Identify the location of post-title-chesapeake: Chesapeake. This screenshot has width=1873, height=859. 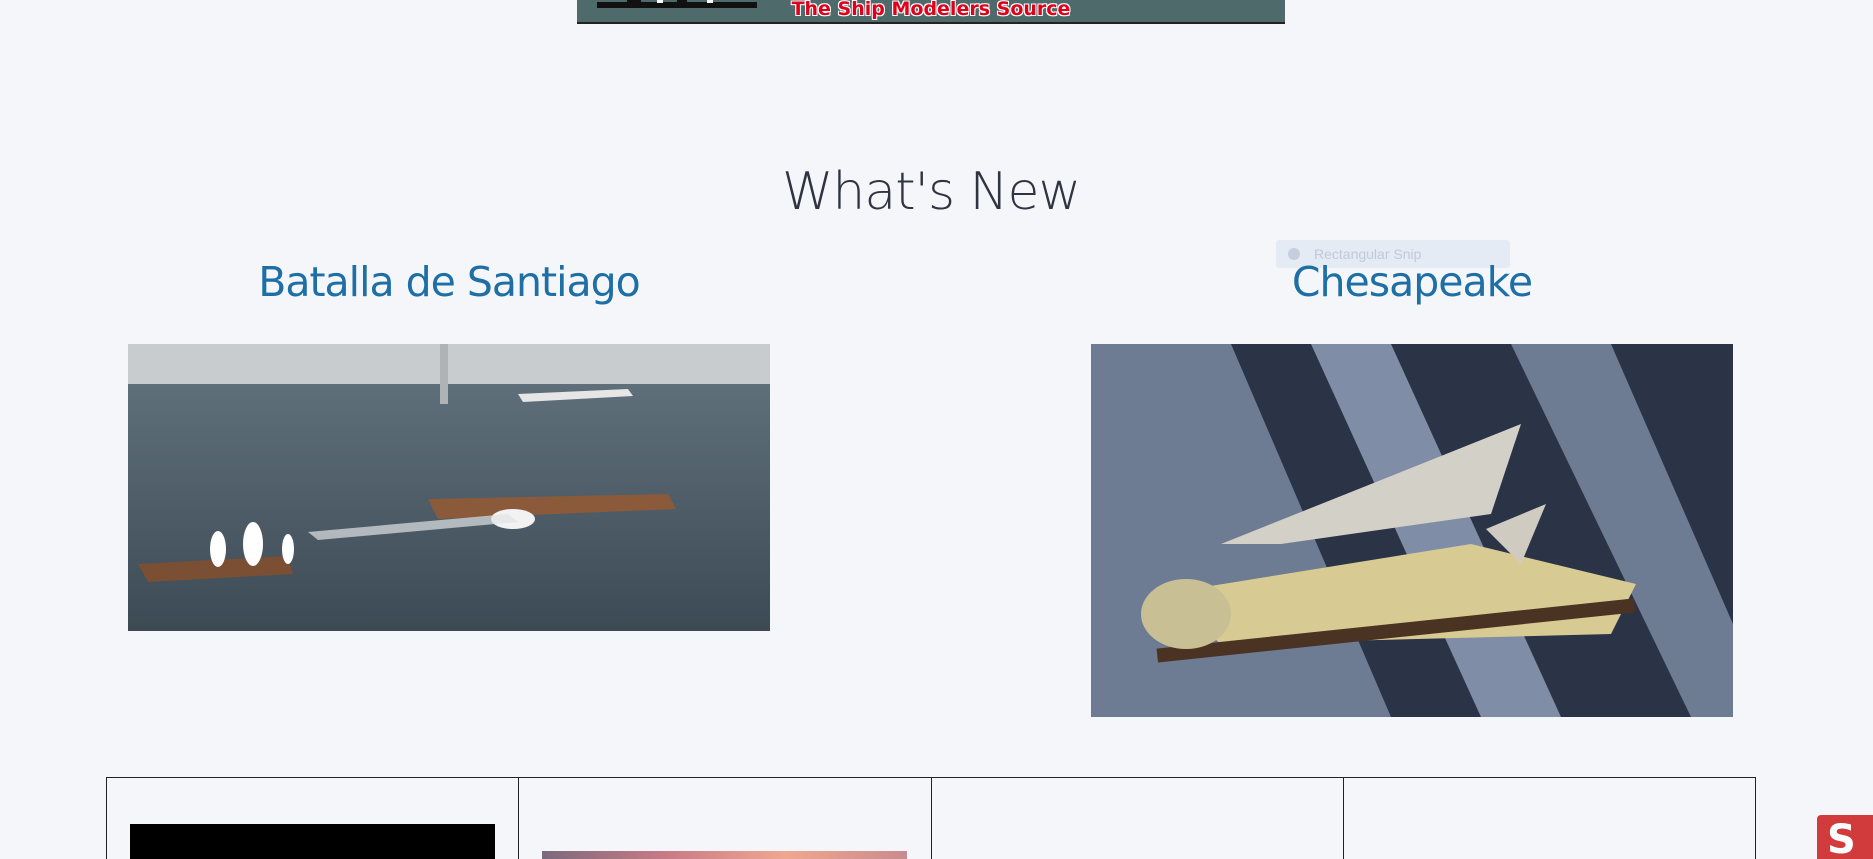
(1412, 282).